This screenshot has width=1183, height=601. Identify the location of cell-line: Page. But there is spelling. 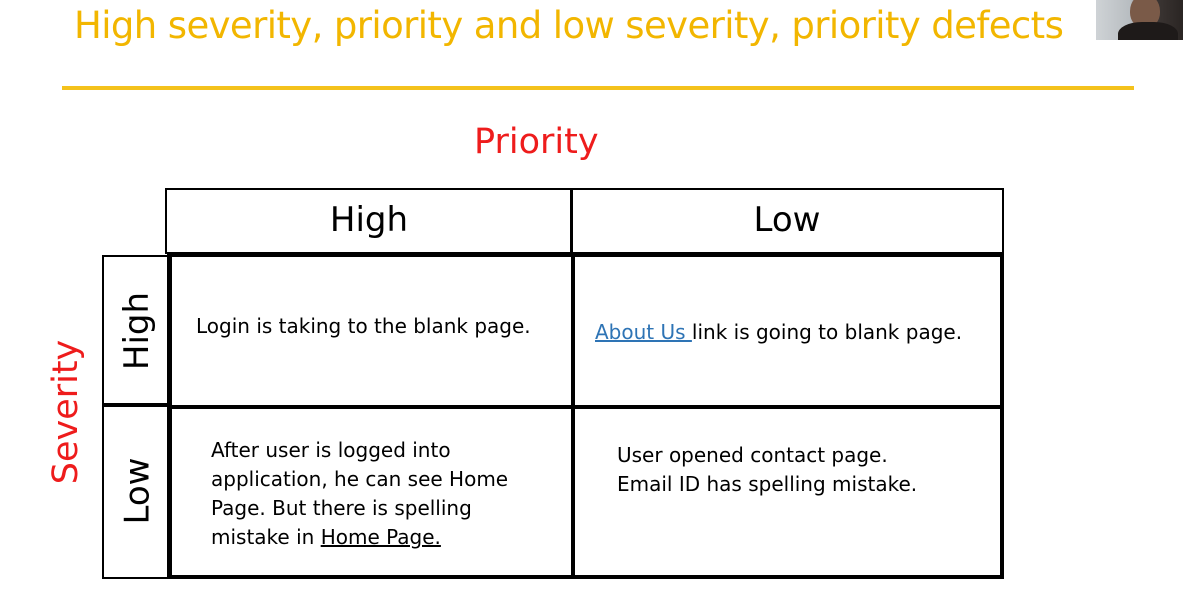
(341, 508).